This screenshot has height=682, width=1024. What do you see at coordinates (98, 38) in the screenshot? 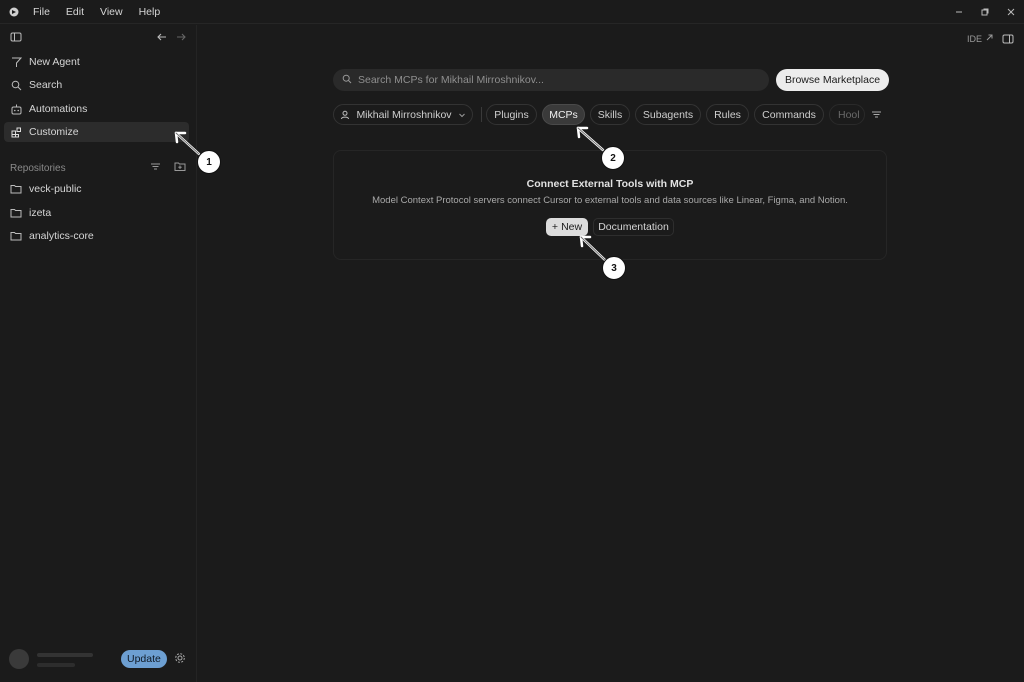
I see `sidebar-toolbar` at bounding box center [98, 38].